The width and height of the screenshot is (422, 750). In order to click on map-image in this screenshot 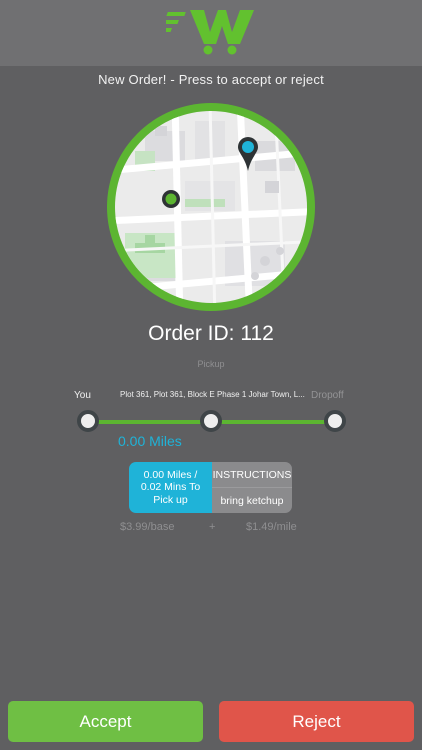, I will do `click(211, 207)`.